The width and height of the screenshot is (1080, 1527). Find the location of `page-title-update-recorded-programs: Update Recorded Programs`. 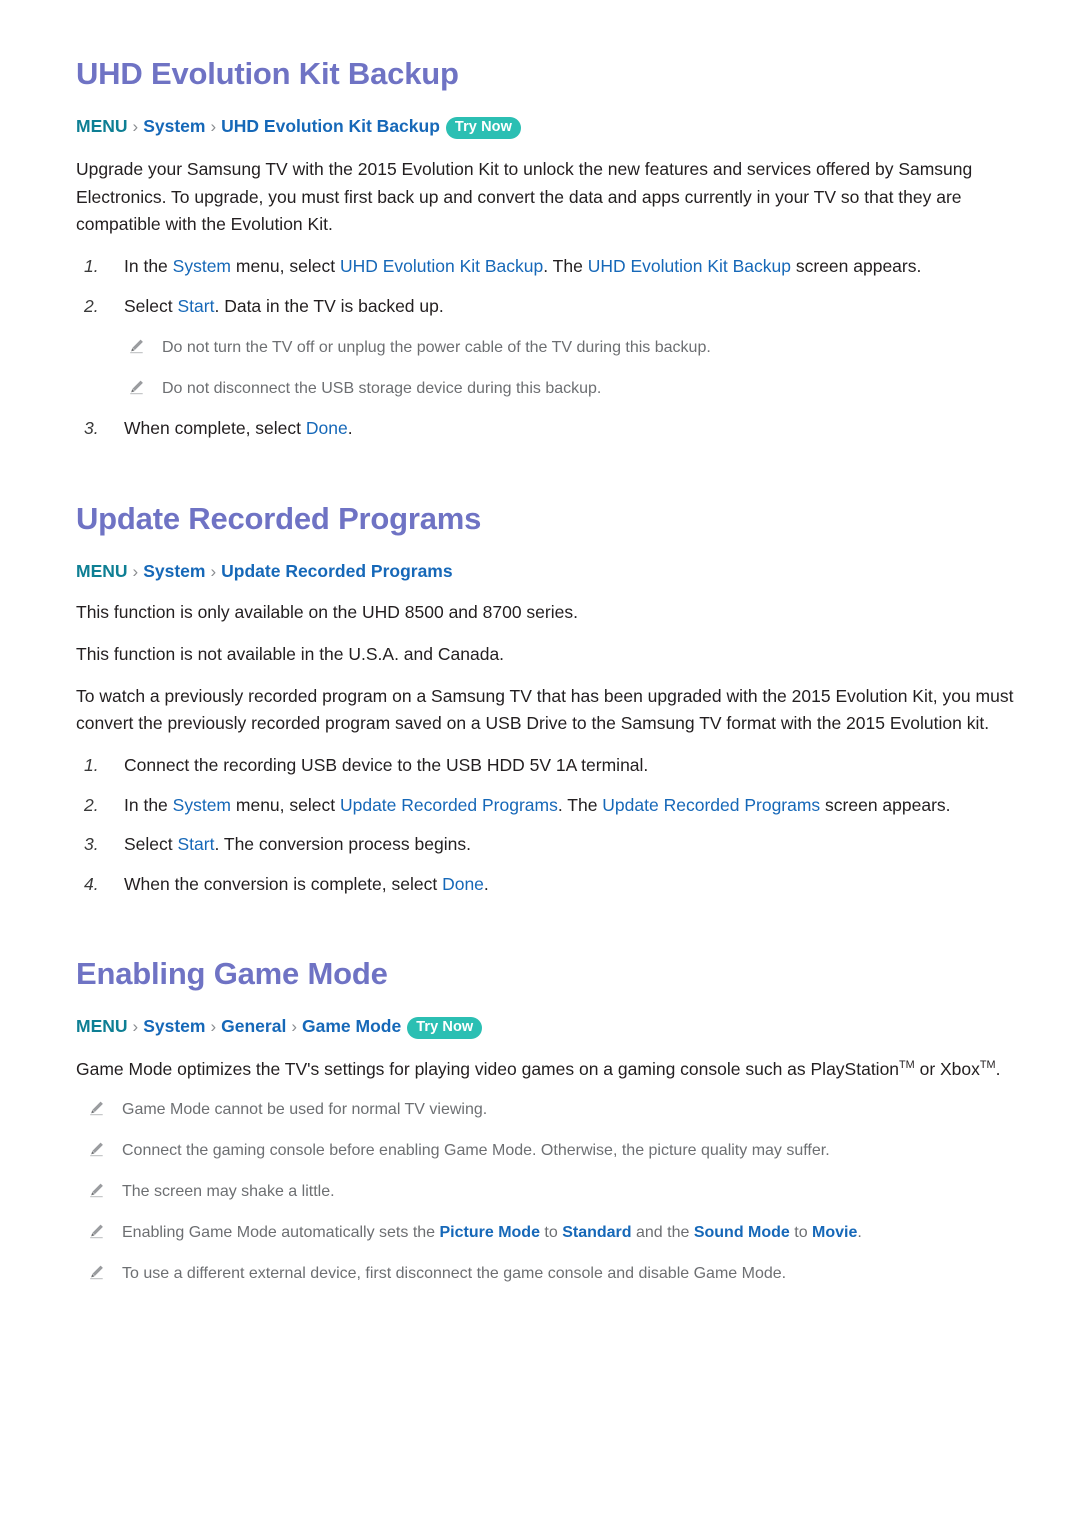

page-title-update-recorded-programs: Update Recorded Programs is located at coordinates (279, 518).